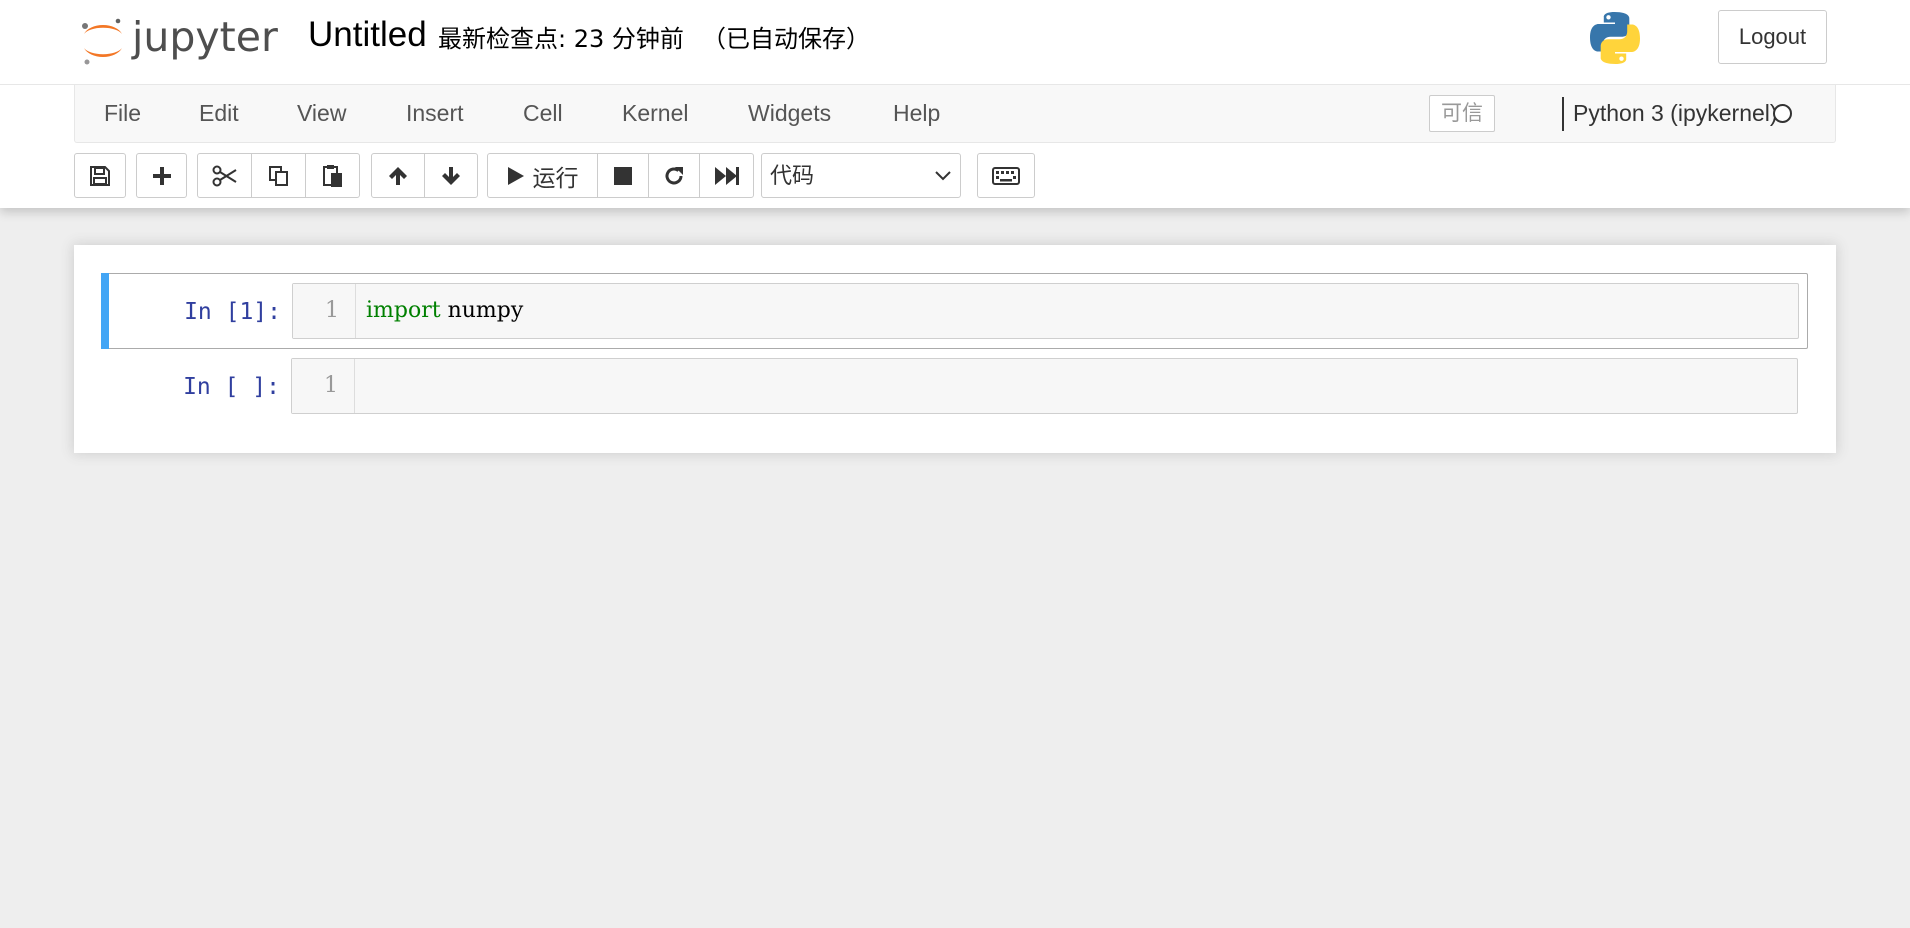 The image size is (1910, 928). I want to click on insert-group, so click(161, 175).